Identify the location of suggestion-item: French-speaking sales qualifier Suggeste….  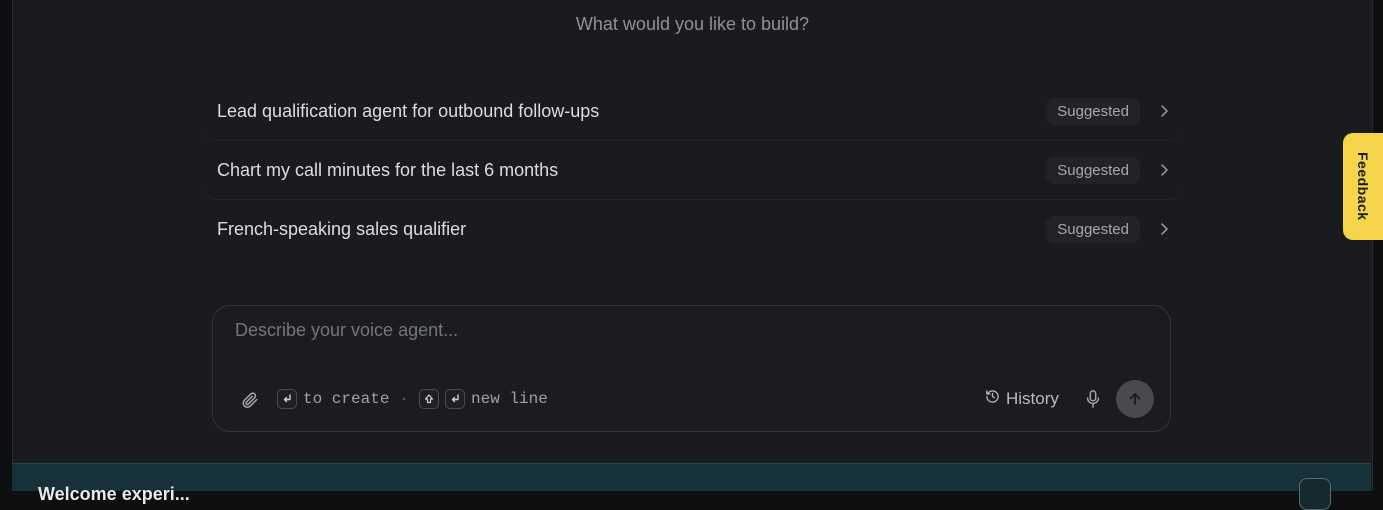
(693, 229).